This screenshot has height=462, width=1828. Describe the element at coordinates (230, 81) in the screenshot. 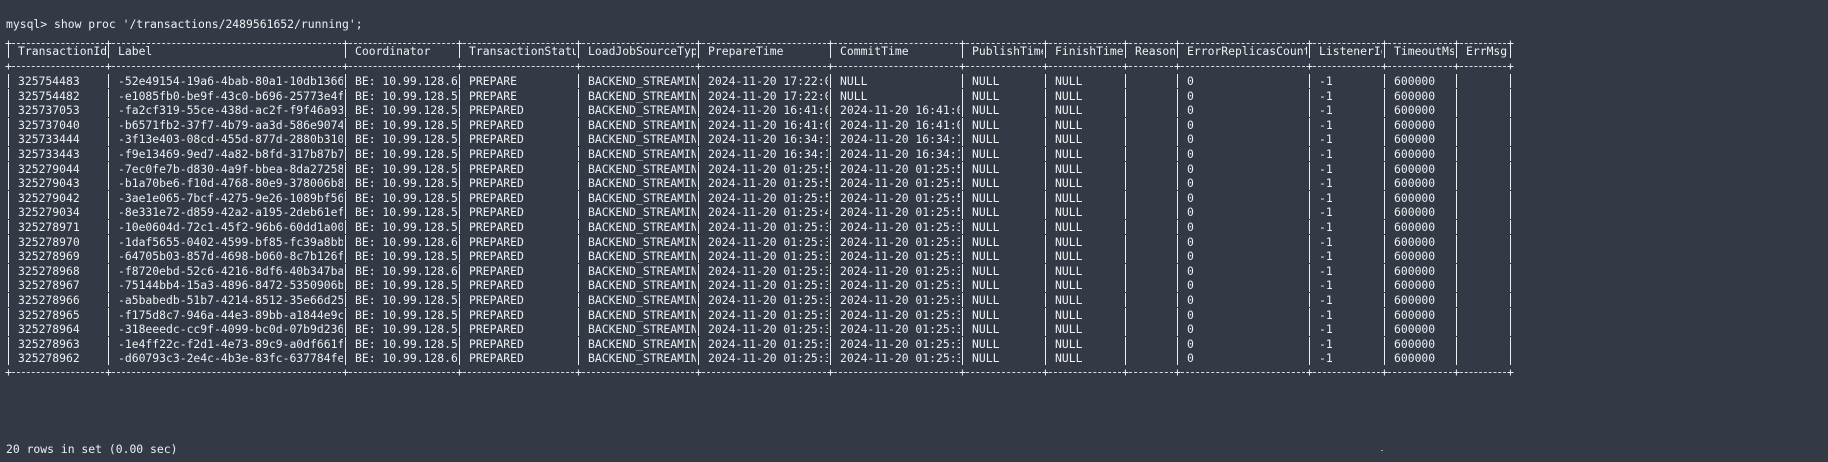

I see `cell-label: -52e49154-19a6-4bab-80a1-10db13660a35` at that location.